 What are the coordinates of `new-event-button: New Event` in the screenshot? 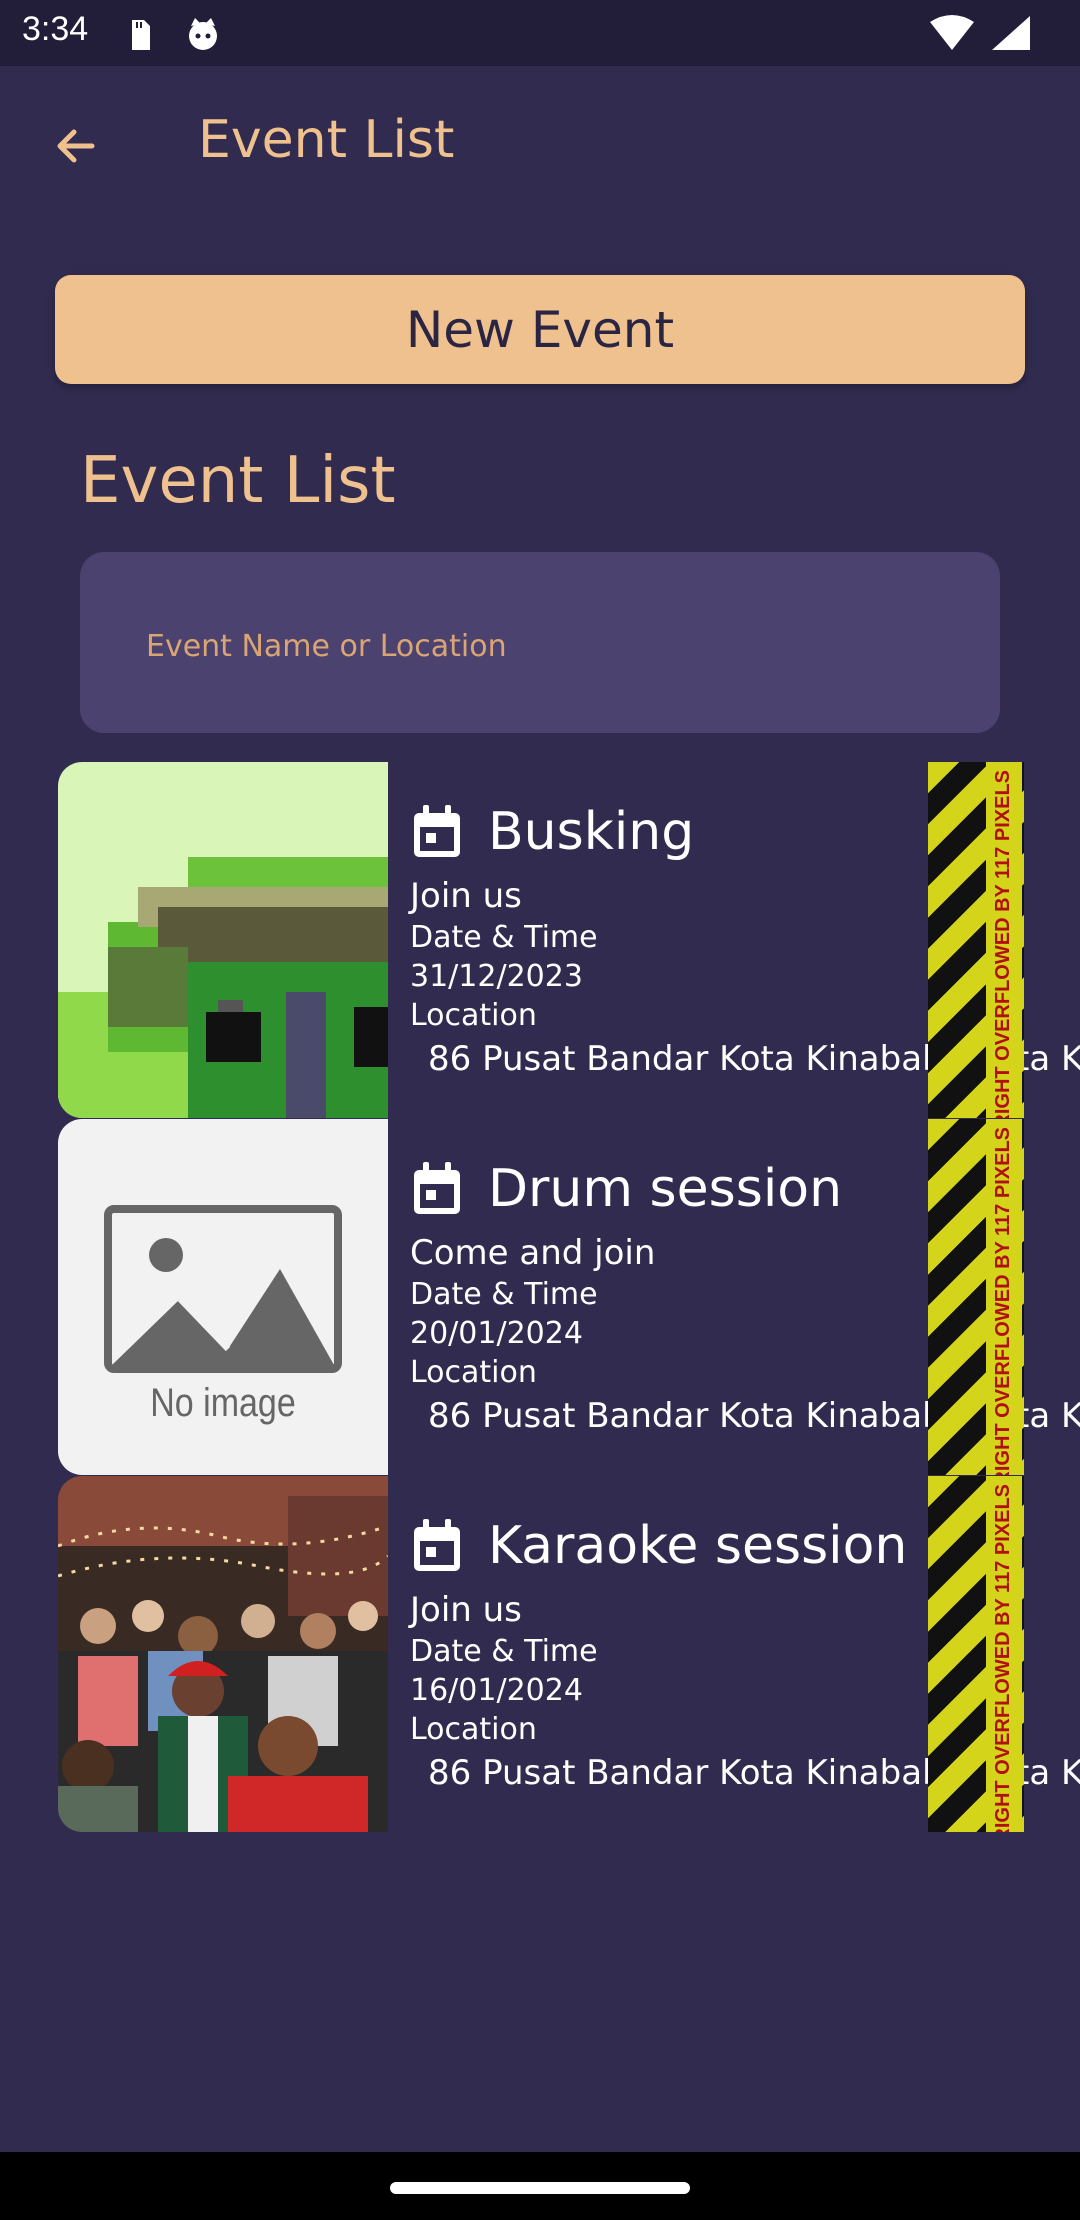 It's located at (540, 329).